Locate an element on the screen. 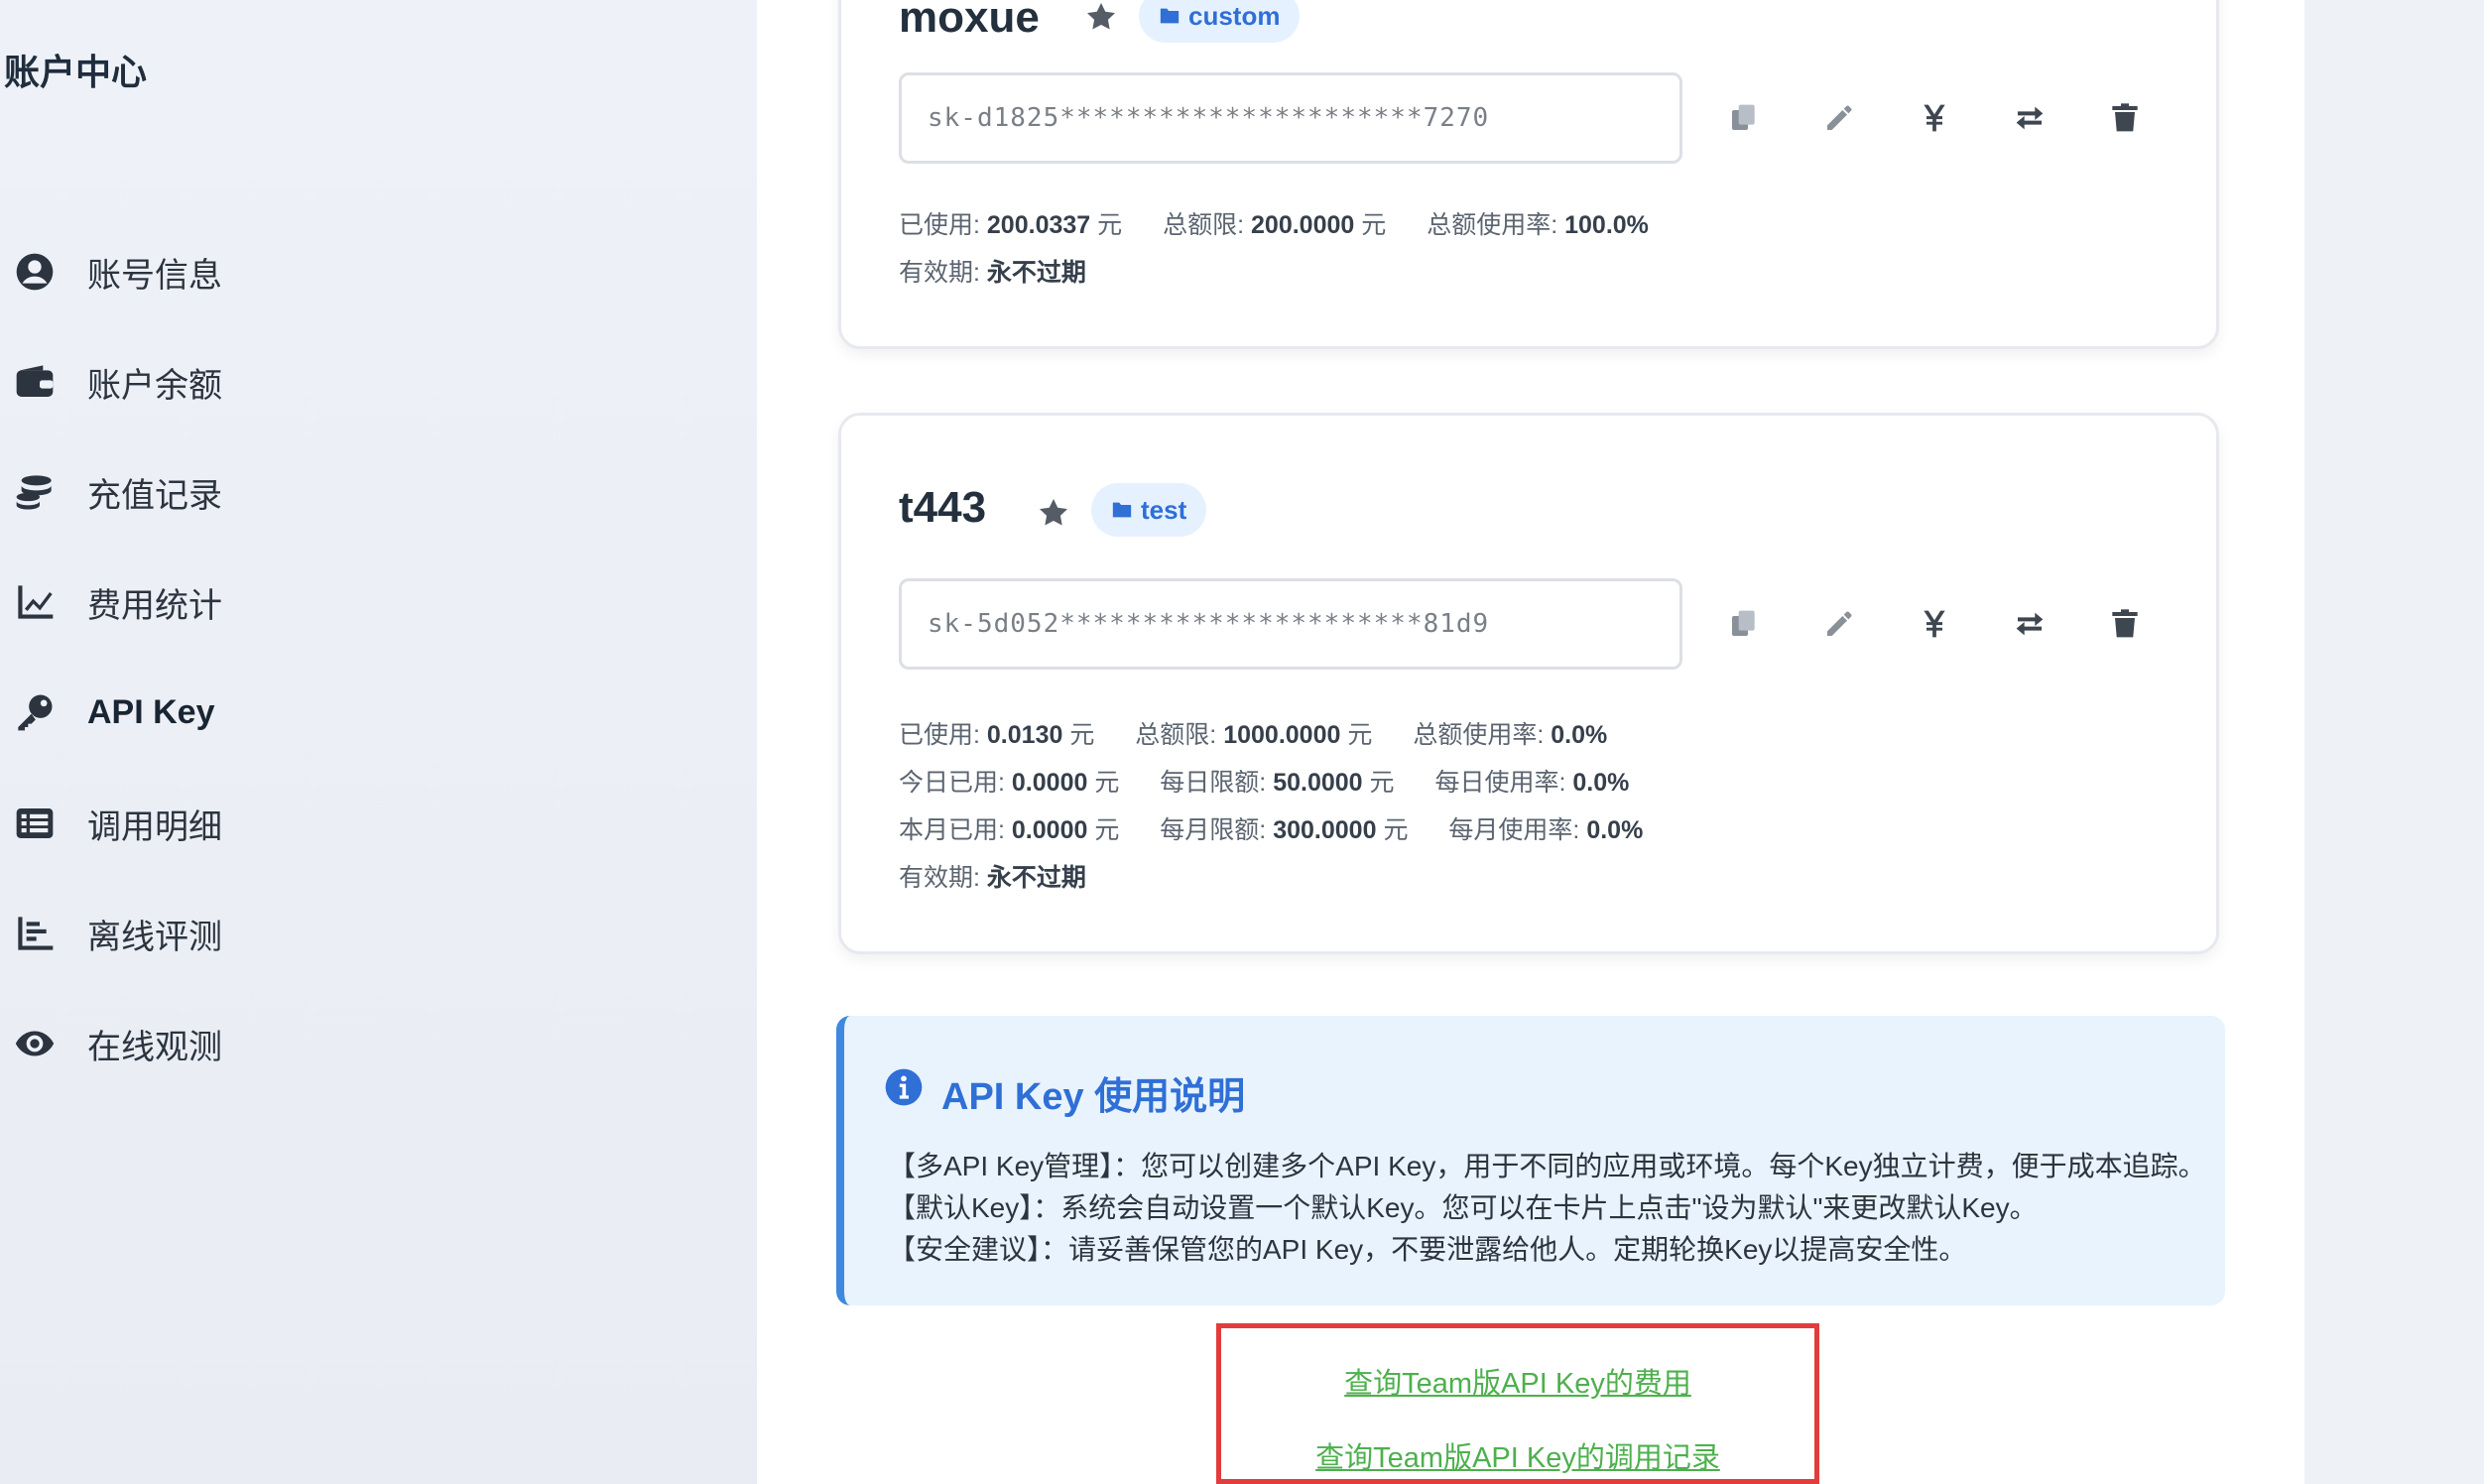  key-tag: test is located at coordinates (1149, 510).